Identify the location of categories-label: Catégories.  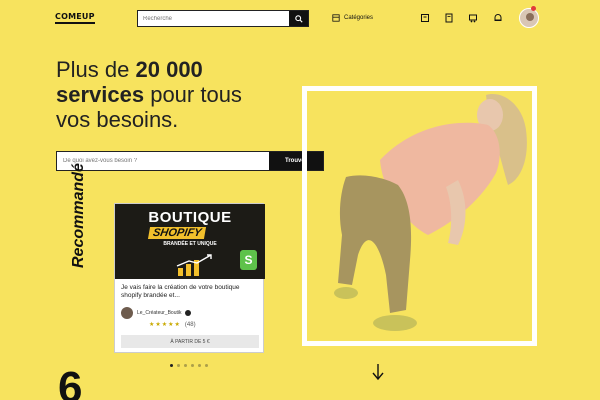
(359, 18).